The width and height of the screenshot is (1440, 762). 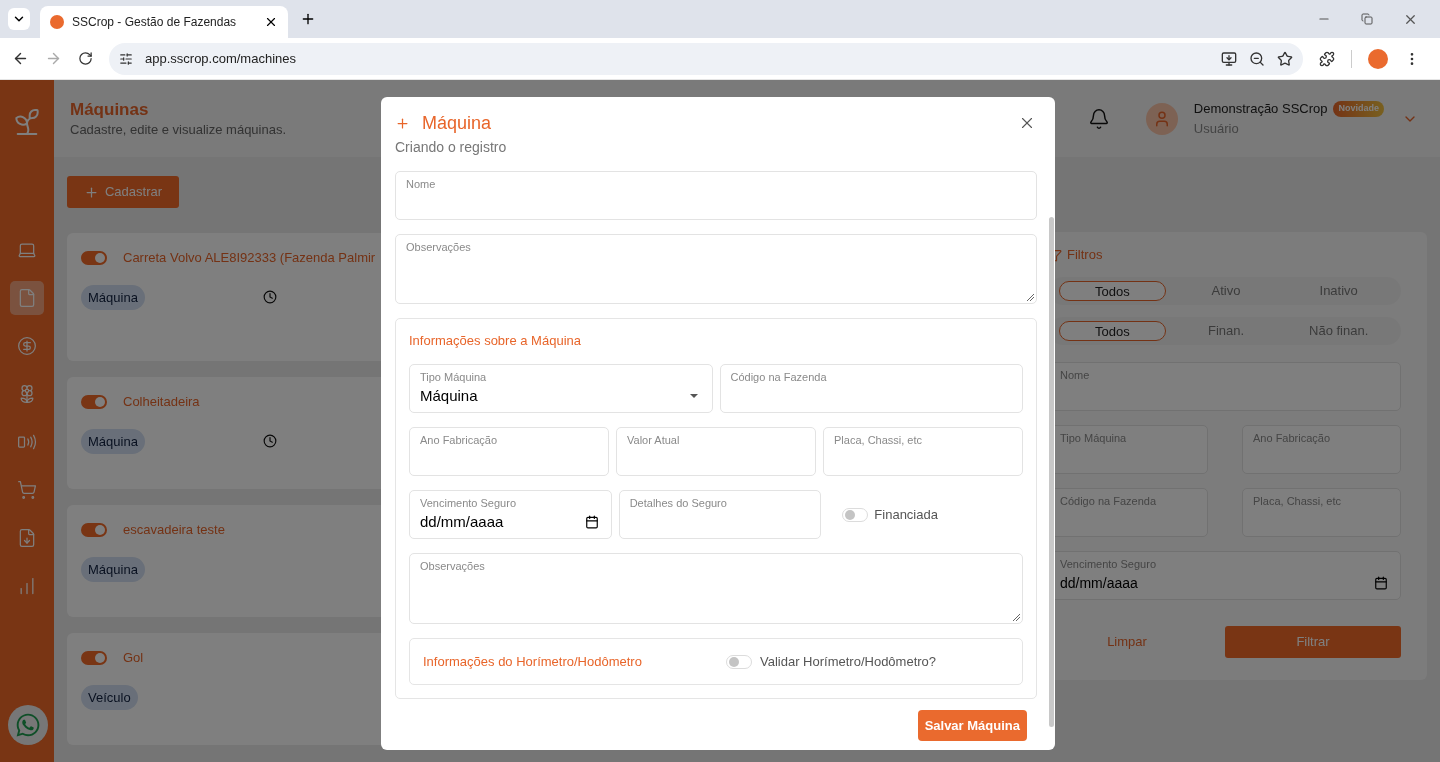 What do you see at coordinates (271, 22) in the screenshot?
I see `close-icon` at bounding box center [271, 22].